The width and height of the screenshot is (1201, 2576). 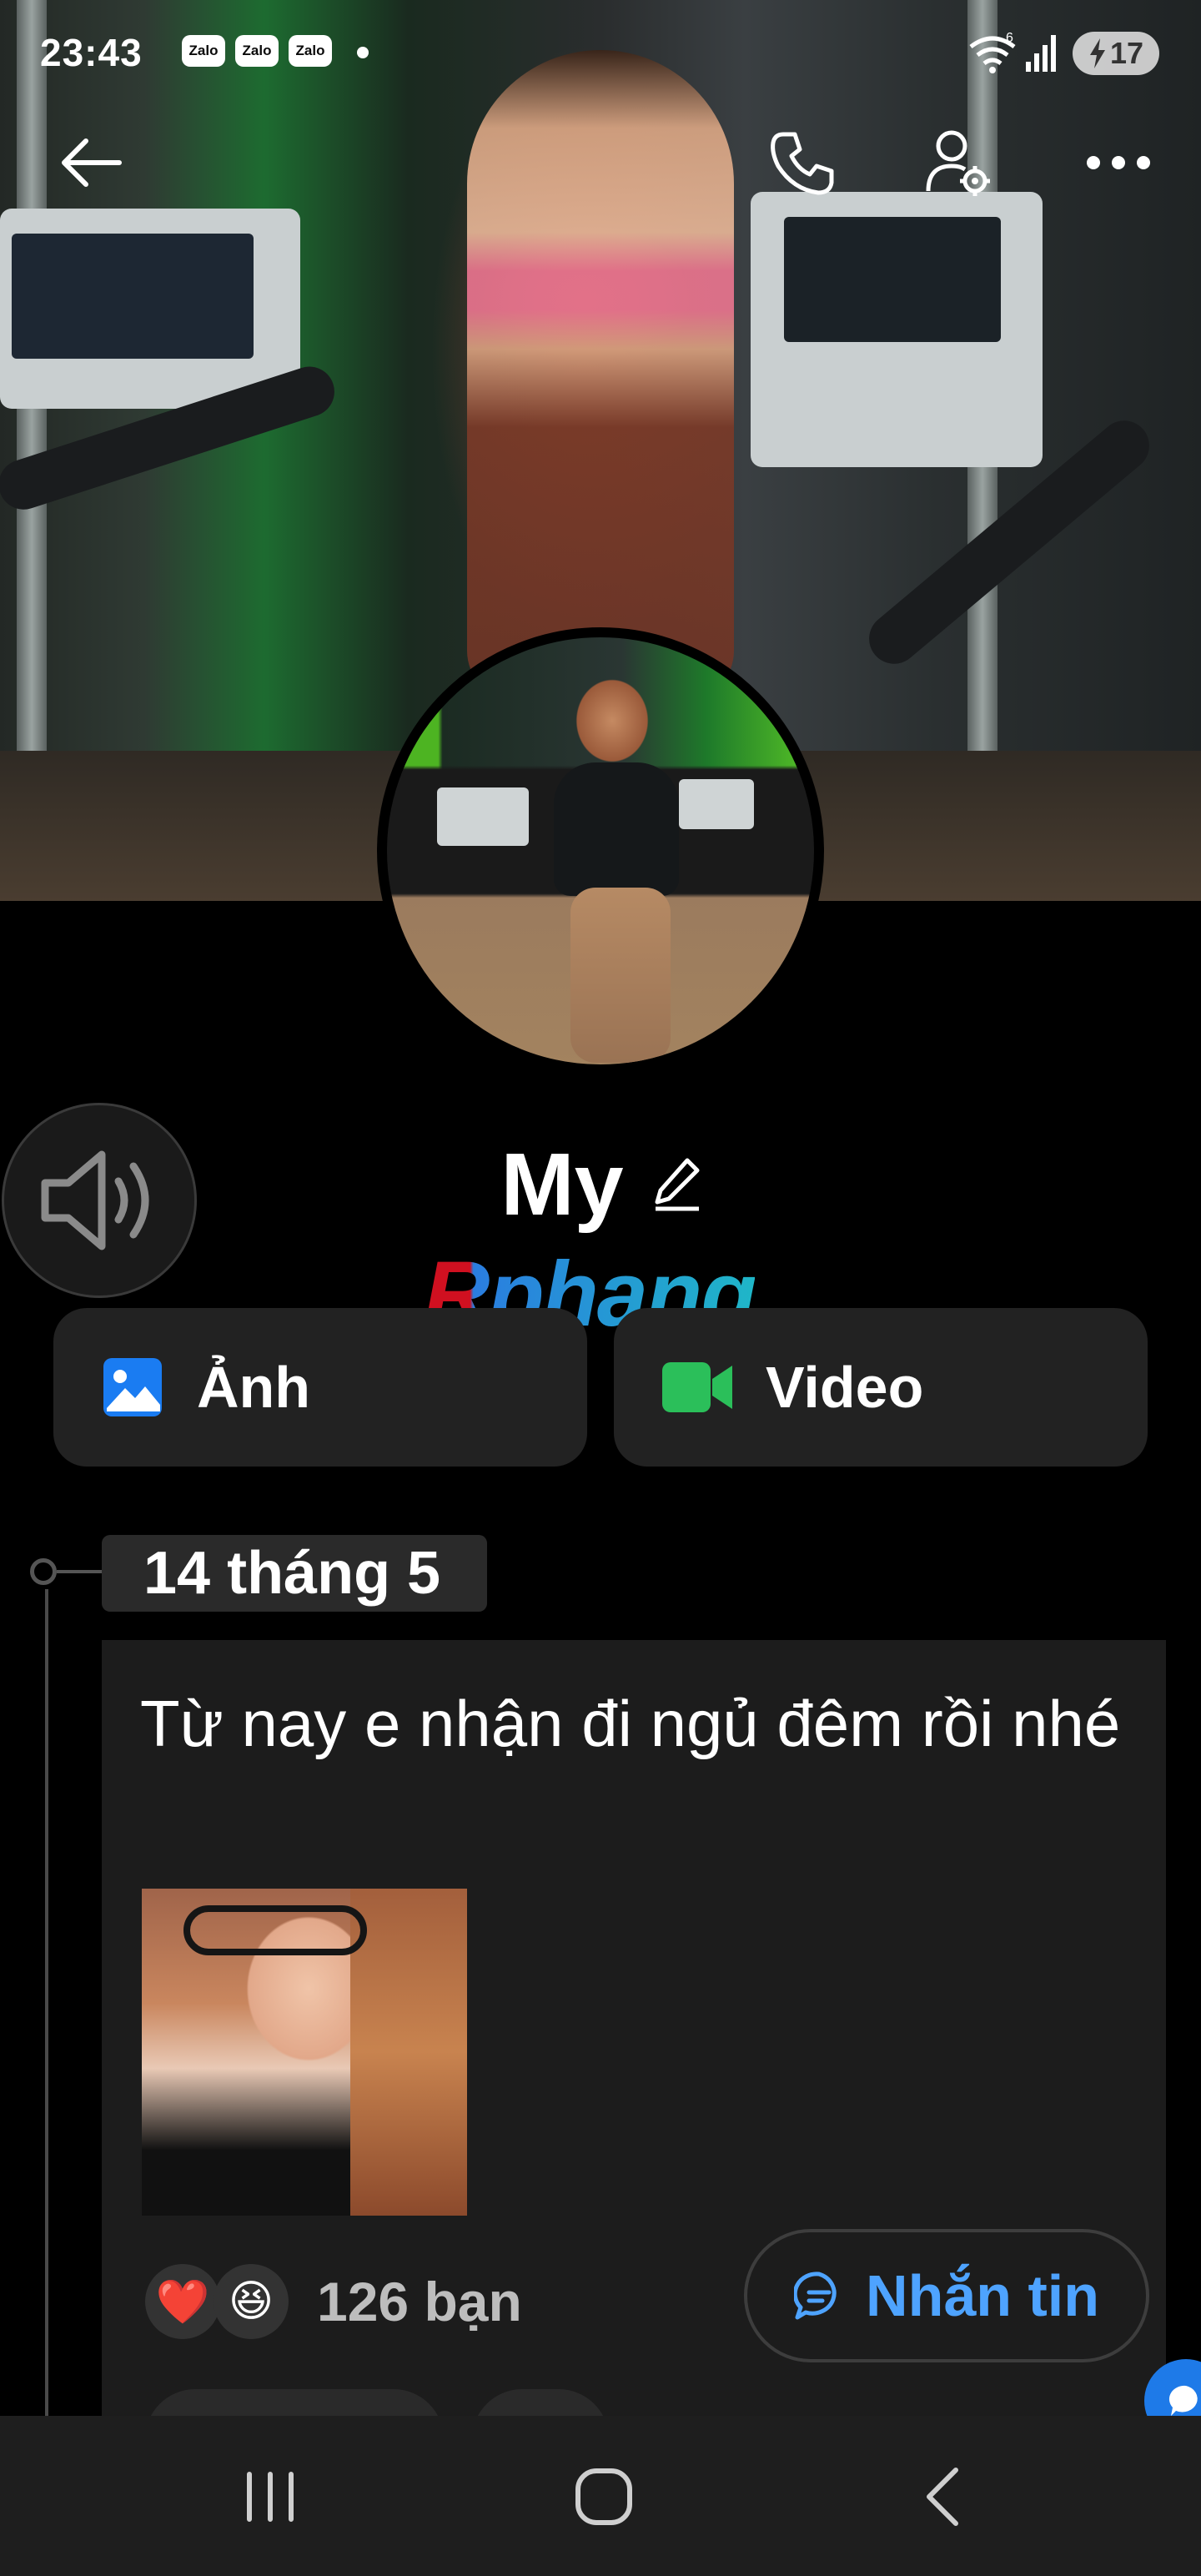 I want to click on avatar, so click(x=601, y=850).